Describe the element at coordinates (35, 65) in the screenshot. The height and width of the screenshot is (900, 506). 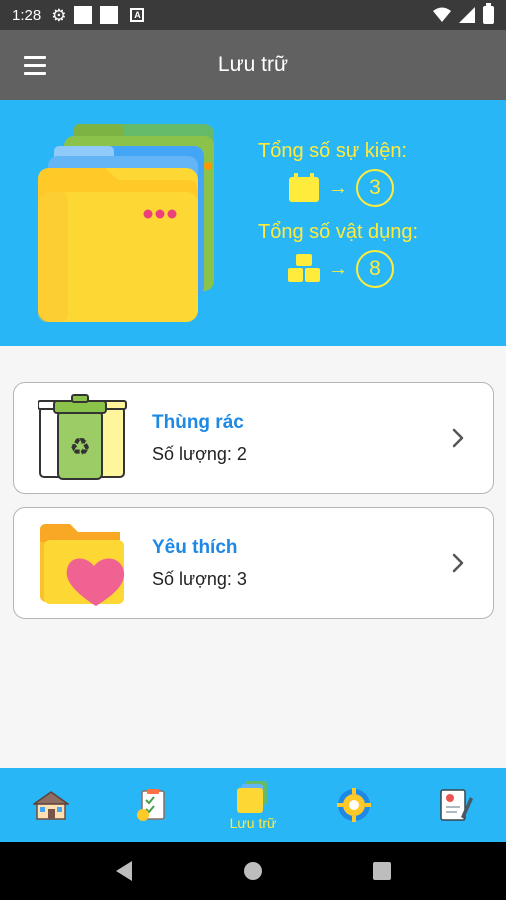
I see `hamburger-icon` at that location.